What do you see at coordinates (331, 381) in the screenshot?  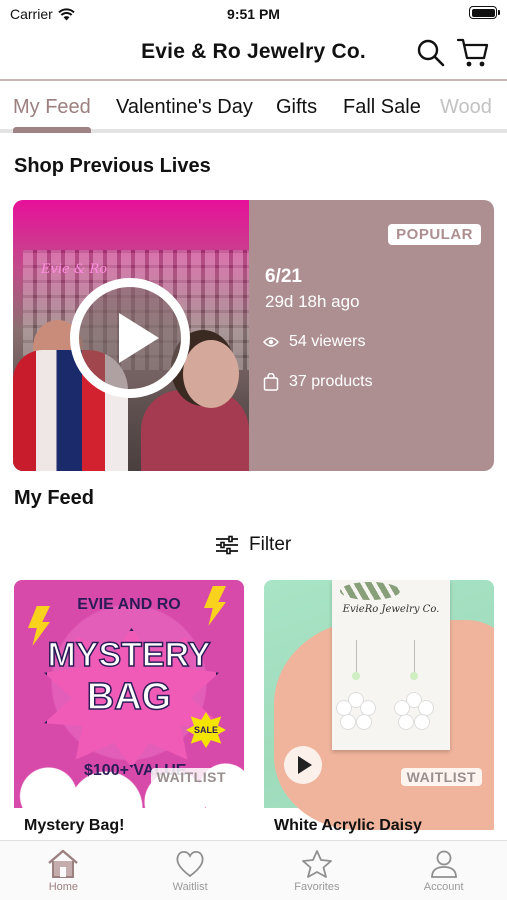 I see `products-count: 37 products` at bounding box center [331, 381].